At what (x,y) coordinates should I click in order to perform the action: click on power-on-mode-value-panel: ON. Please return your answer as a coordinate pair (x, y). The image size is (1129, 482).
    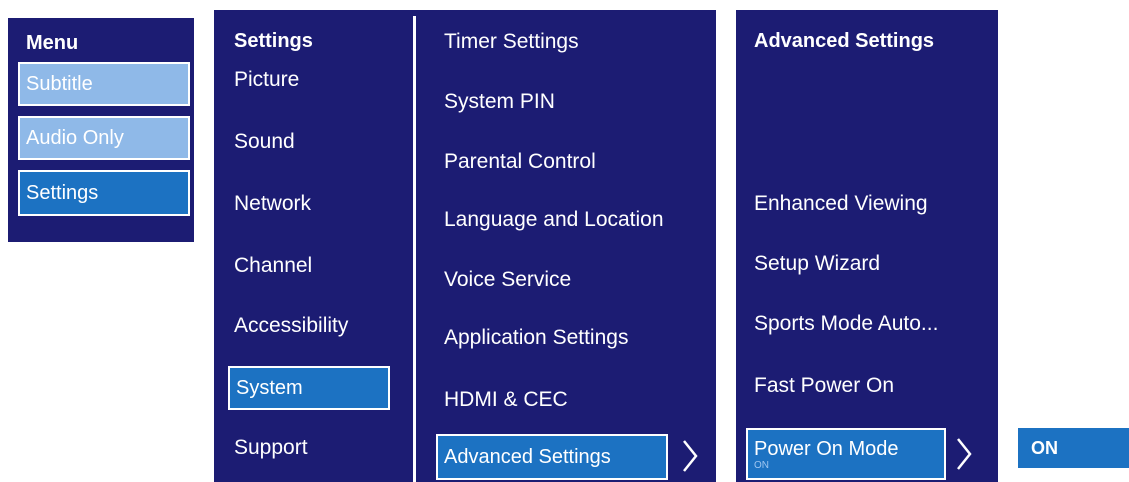
    Looking at the image, I should click on (1073, 448).